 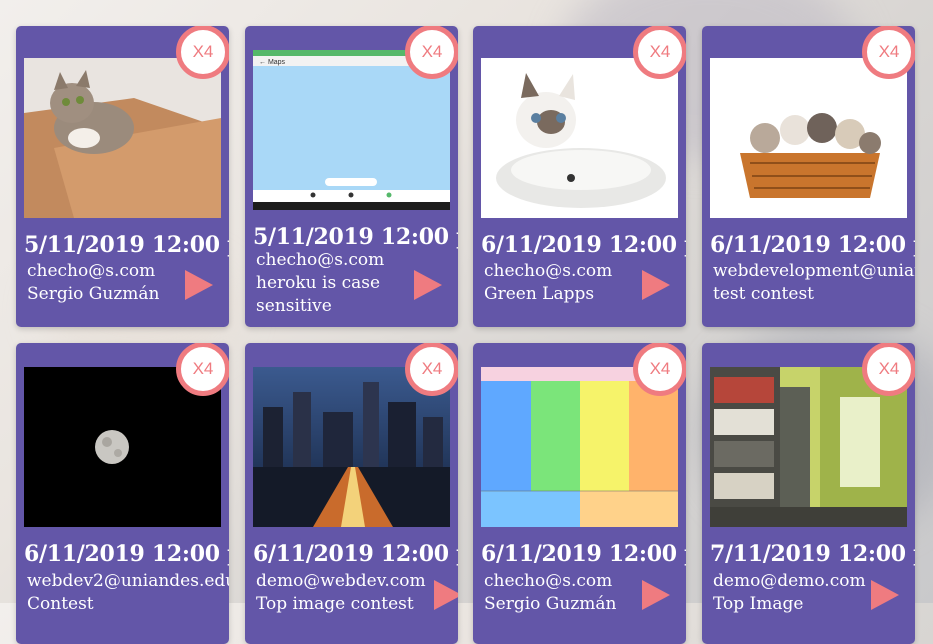 I want to click on kitten-on-rug-image, so click(x=122, y=138).